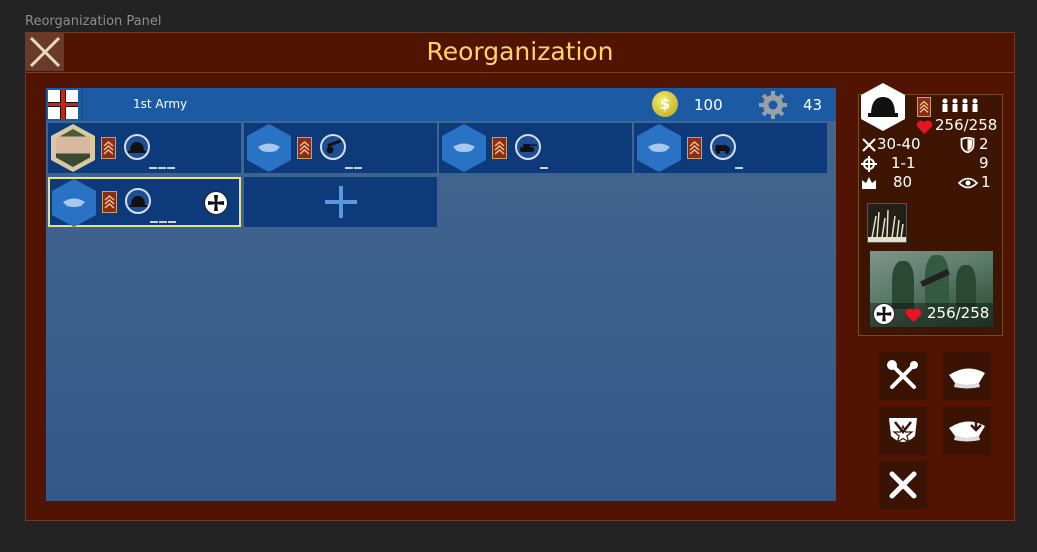 This screenshot has width=1037, height=552. What do you see at coordinates (869, 164) in the screenshot?
I see `crosshair-icon` at bounding box center [869, 164].